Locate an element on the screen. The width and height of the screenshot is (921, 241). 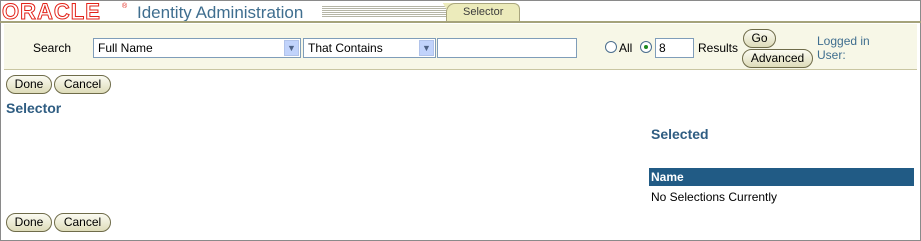
advanced-button: Advanced is located at coordinates (777, 58).